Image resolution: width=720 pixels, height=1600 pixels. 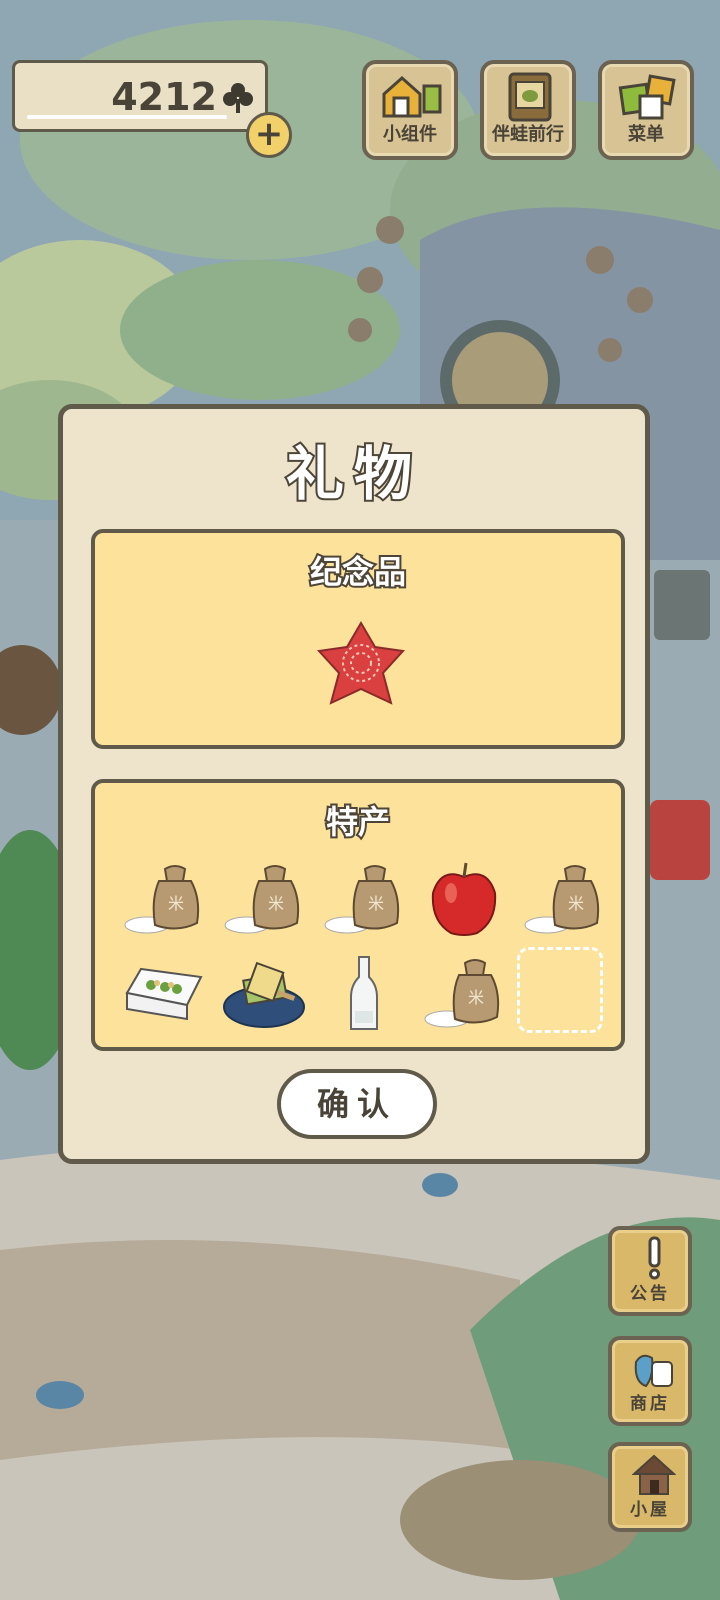 What do you see at coordinates (646, 134) in the screenshot?
I see `menu-label: 菜单` at bounding box center [646, 134].